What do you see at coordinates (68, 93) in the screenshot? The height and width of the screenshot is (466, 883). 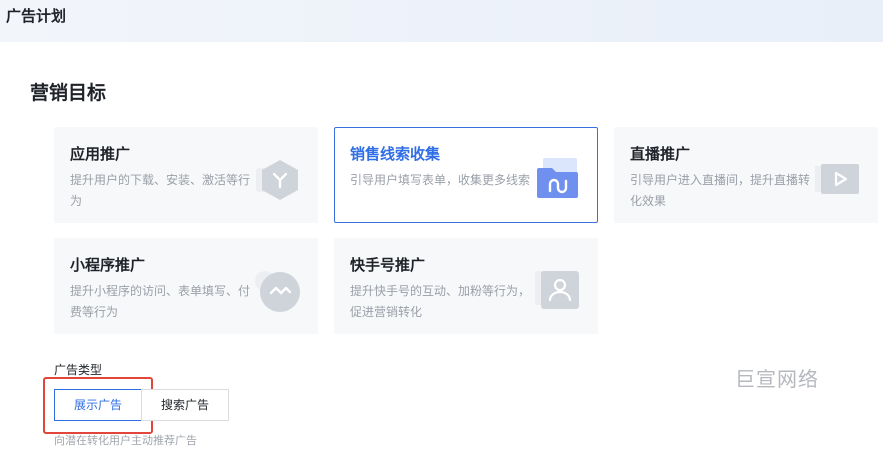 I see `section-title: 营销目标` at bounding box center [68, 93].